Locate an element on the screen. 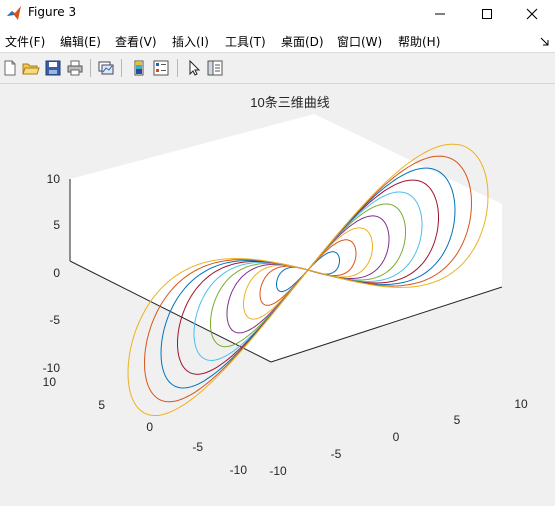  minimize-button is located at coordinates (440, 14).